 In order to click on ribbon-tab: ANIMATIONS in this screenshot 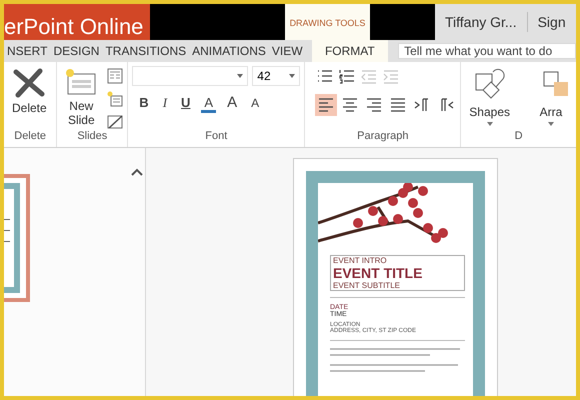, I will do `click(229, 51)`.